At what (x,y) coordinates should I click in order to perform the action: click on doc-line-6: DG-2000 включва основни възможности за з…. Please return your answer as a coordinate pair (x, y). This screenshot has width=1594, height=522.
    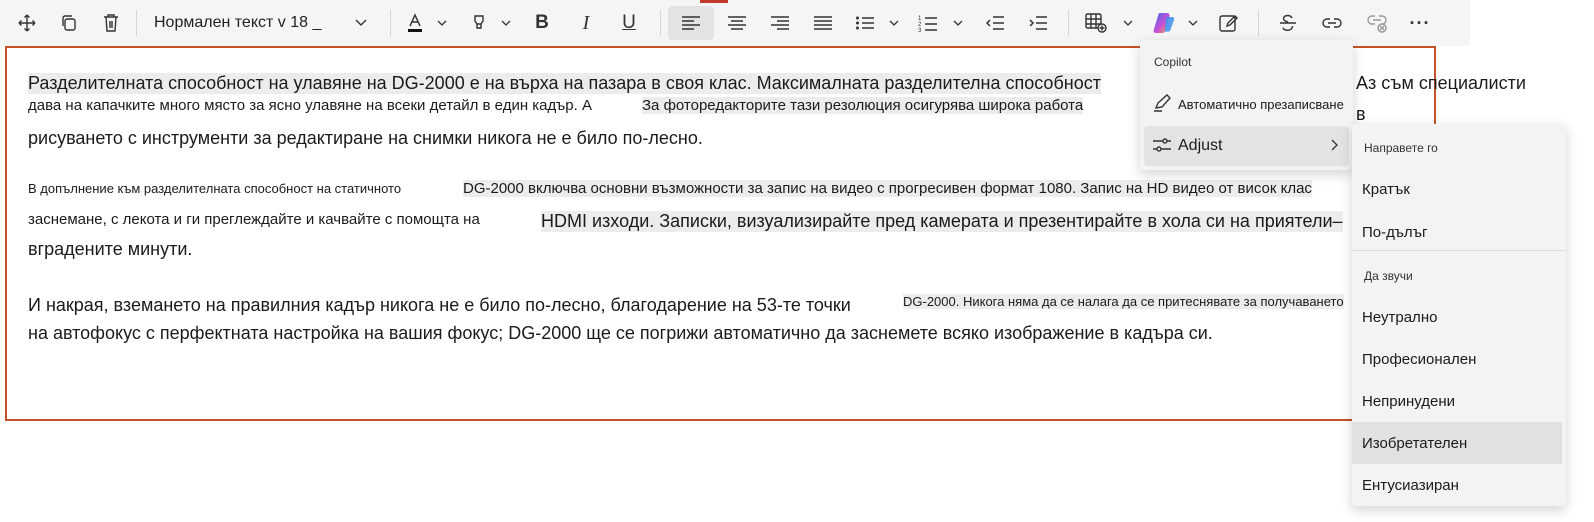
    Looking at the image, I should click on (887, 188).